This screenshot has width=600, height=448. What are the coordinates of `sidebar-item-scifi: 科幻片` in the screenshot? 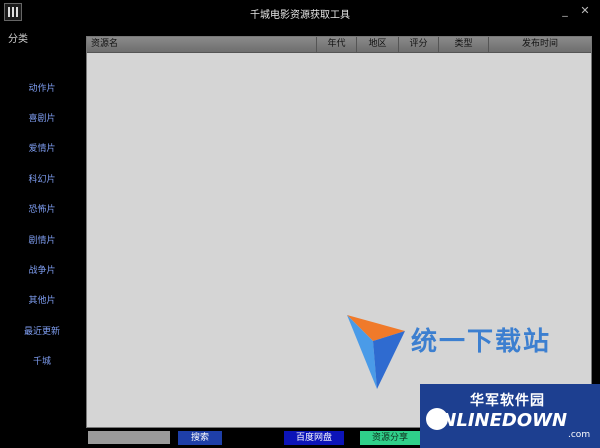 It's located at (42, 178).